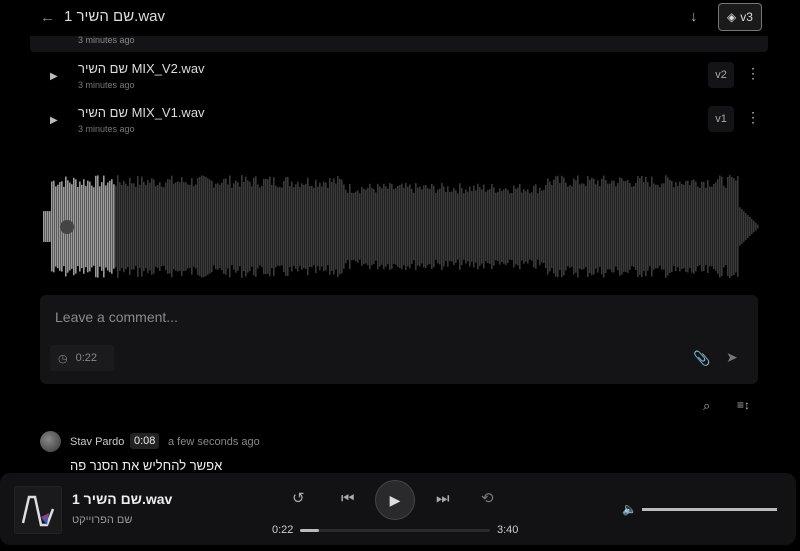 Image resolution: width=800 pixels, height=551 pixels. Describe the element at coordinates (395, 500) in the screenshot. I see `play-button: ▶` at that location.